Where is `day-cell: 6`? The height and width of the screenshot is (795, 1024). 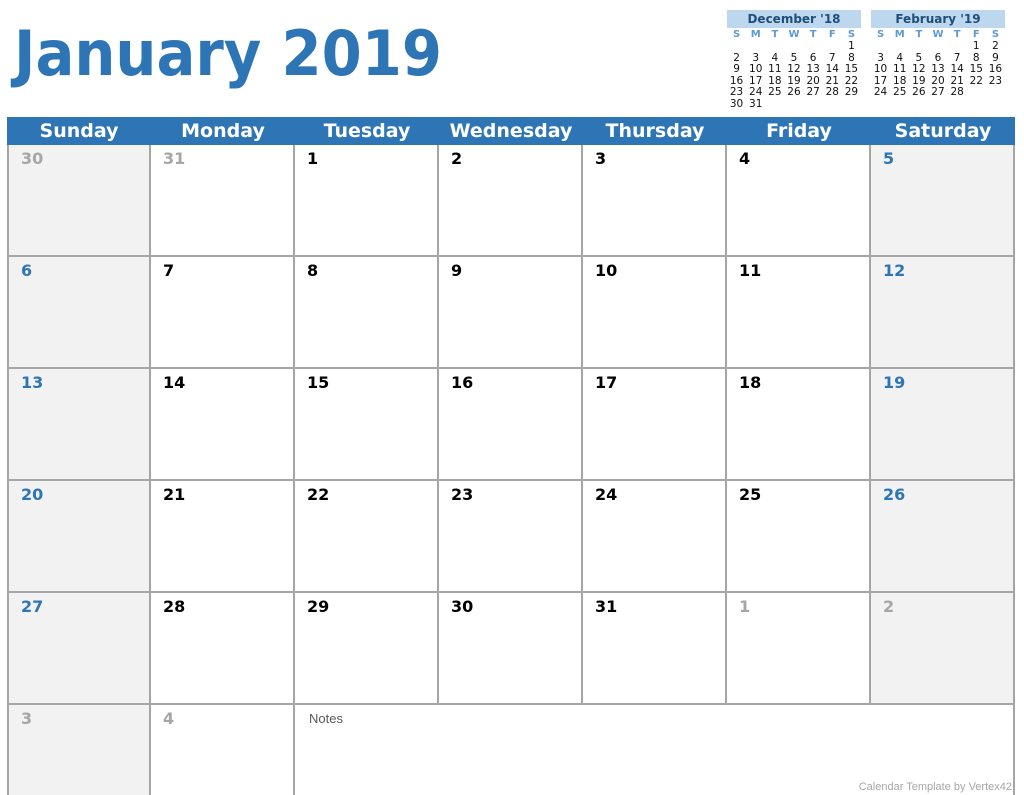
day-cell: 6 is located at coordinates (79, 313).